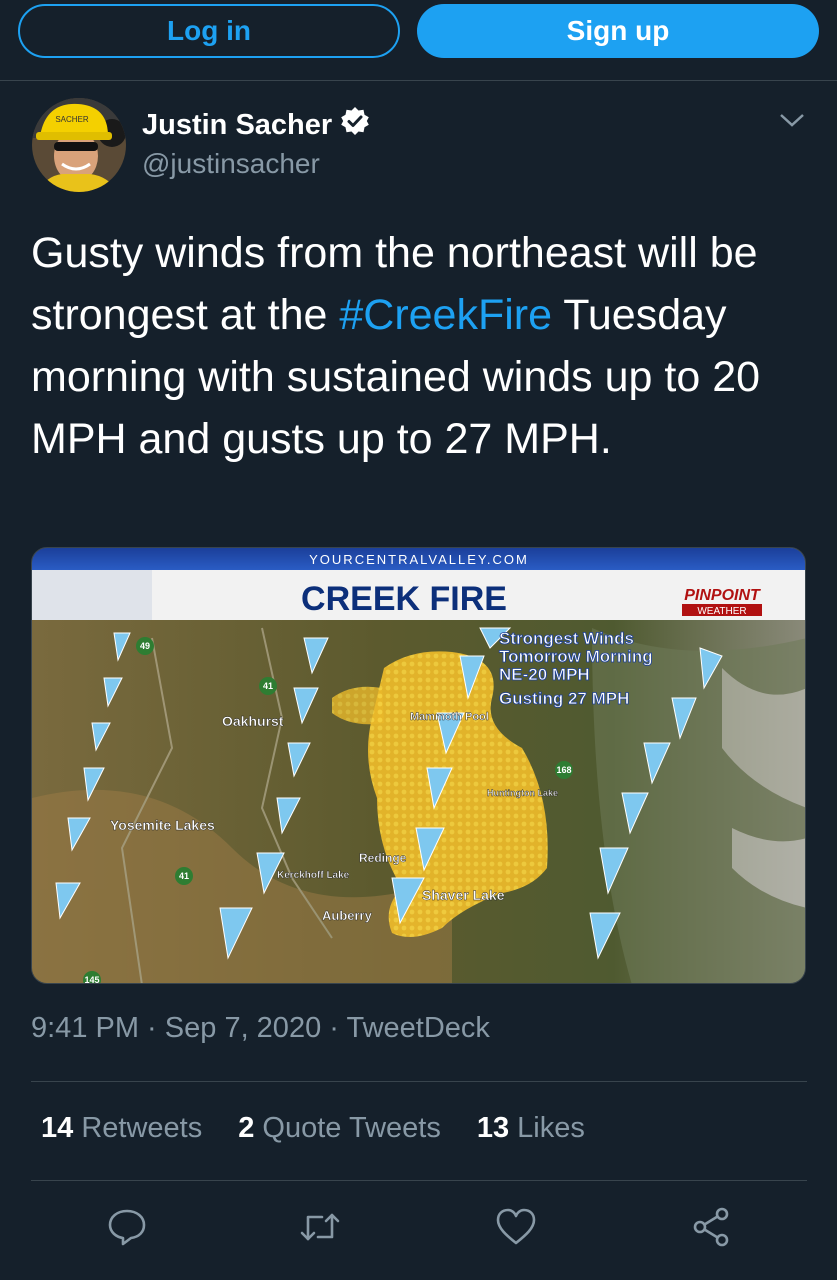 The width and height of the screenshot is (837, 1280). I want to click on likes-stat: 13 Likes, so click(531, 1128).